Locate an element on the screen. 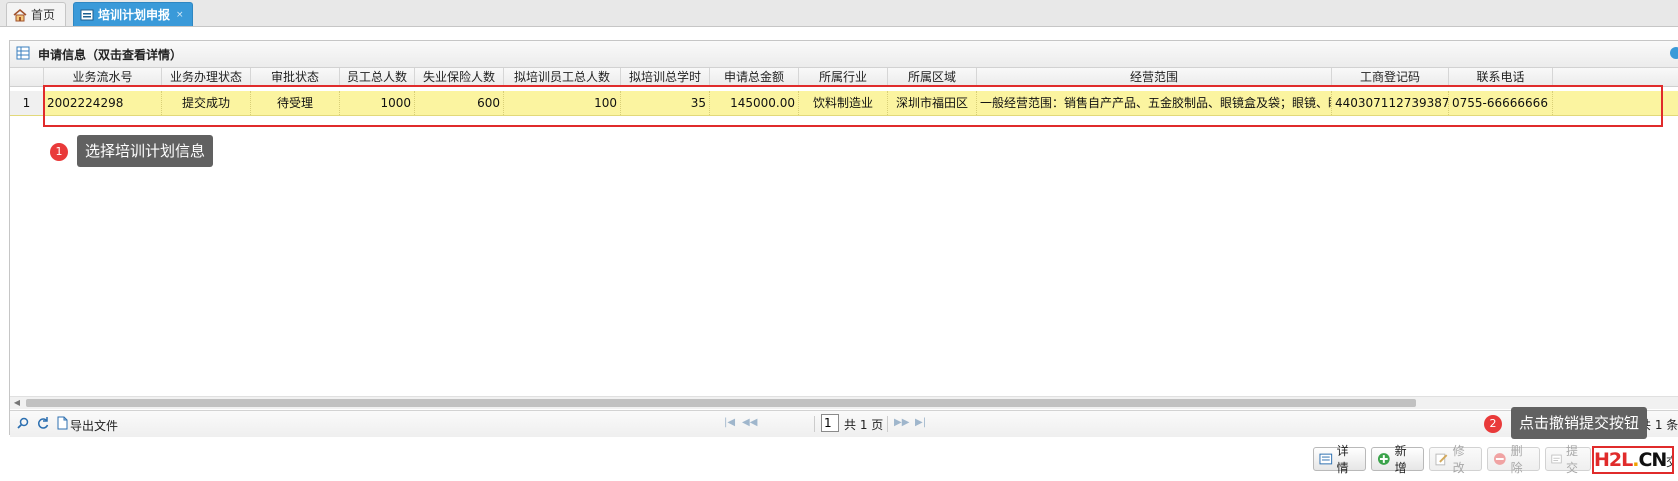 This screenshot has width=1678, height=481. submit-icon is located at coordinates (1556, 459).